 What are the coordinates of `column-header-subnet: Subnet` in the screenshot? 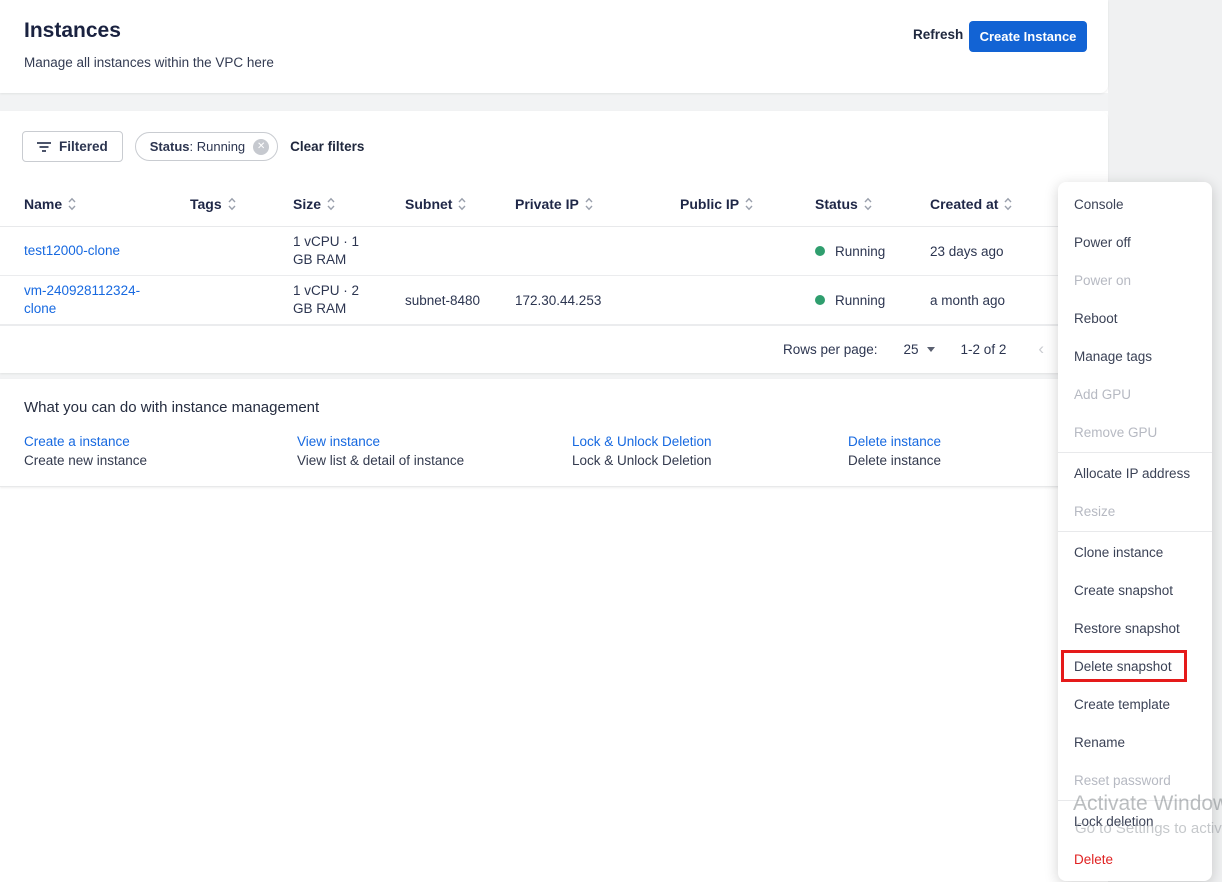 It's located at (460, 204).